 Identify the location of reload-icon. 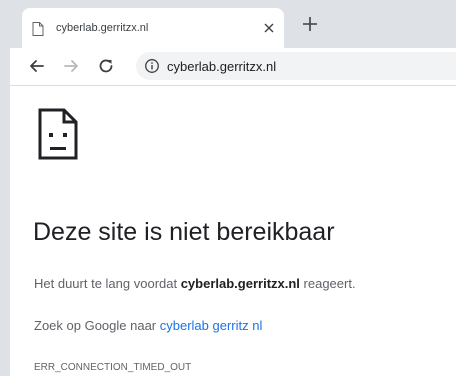
(106, 66).